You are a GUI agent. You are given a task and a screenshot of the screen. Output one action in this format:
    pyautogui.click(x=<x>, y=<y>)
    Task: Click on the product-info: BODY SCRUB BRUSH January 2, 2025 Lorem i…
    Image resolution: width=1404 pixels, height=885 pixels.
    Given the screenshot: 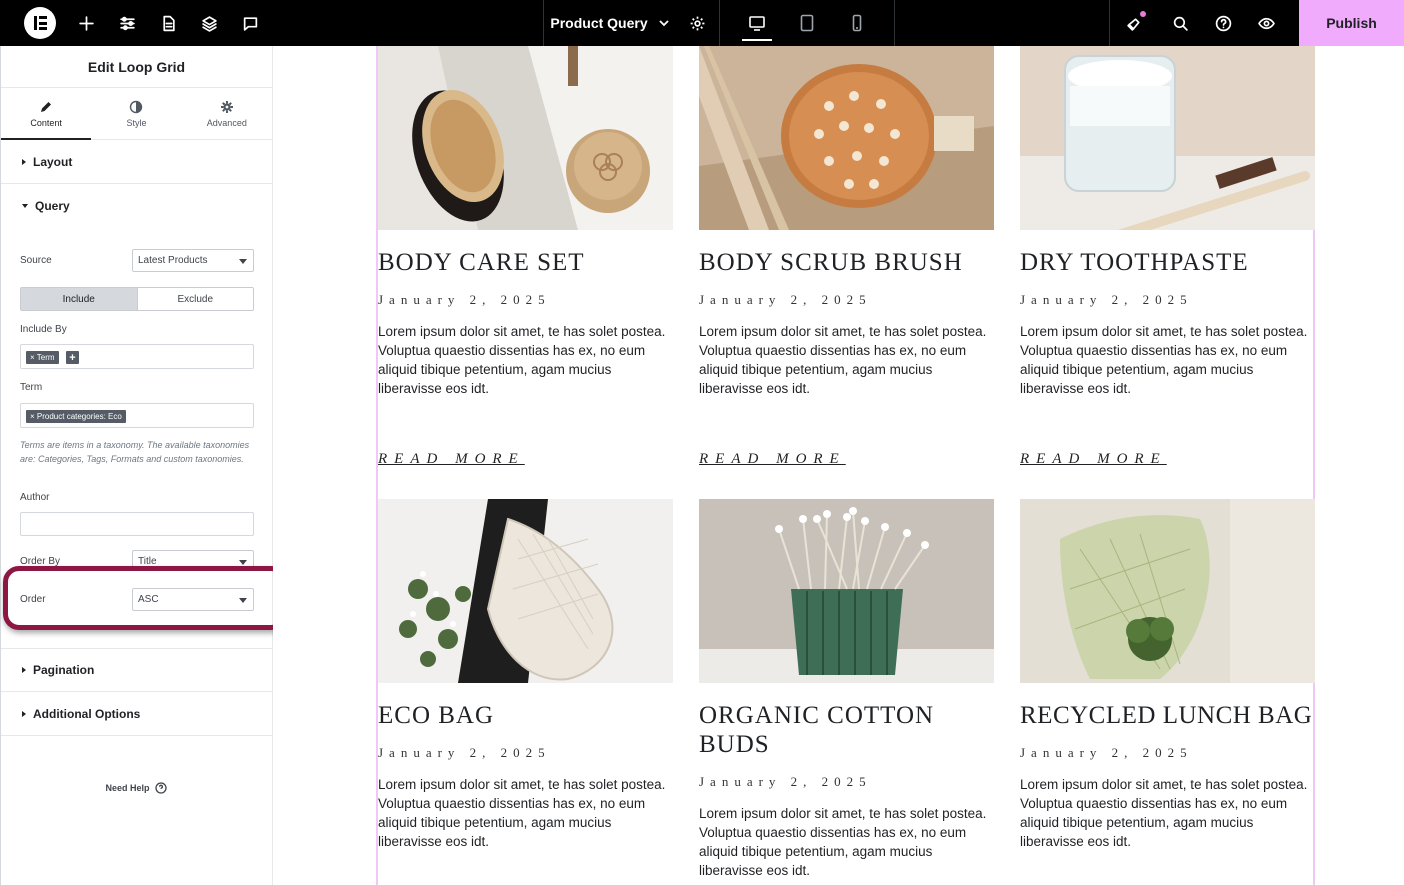 What is the action you would take?
    pyautogui.click(x=846, y=314)
    